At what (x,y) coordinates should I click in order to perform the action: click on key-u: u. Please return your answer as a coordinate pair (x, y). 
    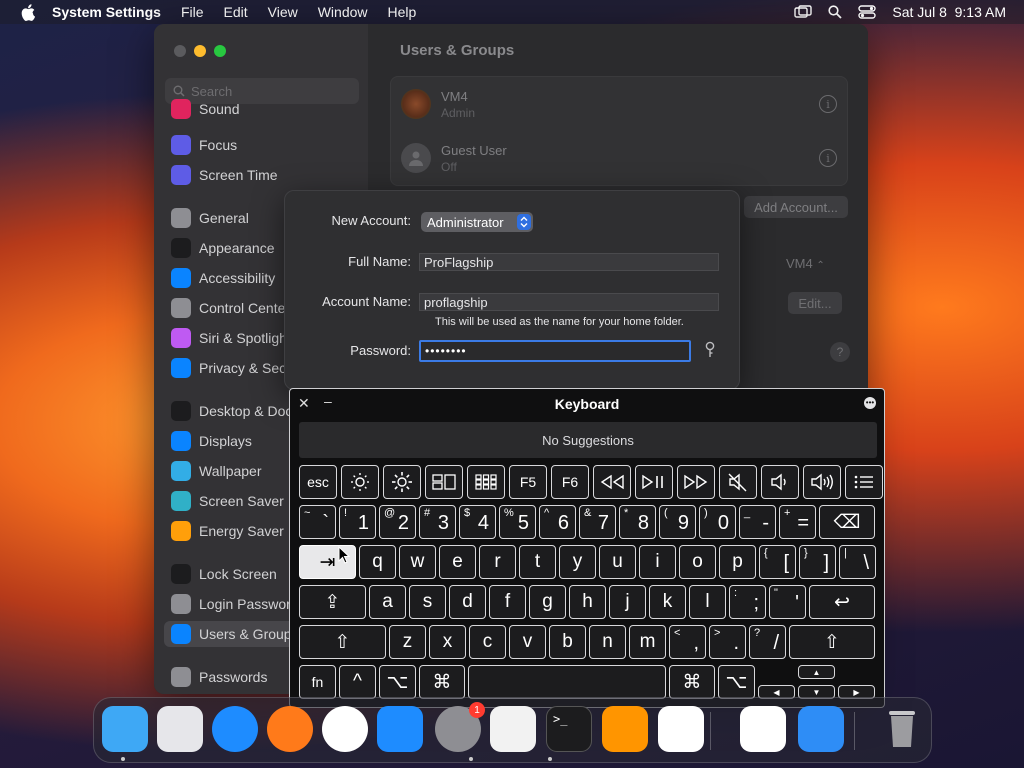
    Looking at the image, I should click on (617, 562).